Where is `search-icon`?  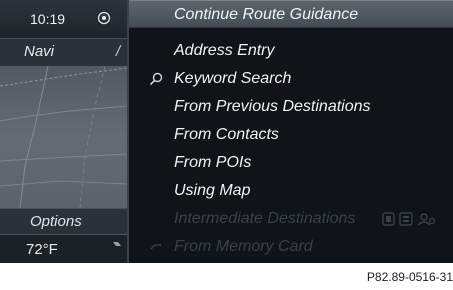 search-icon is located at coordinates (156, 79).